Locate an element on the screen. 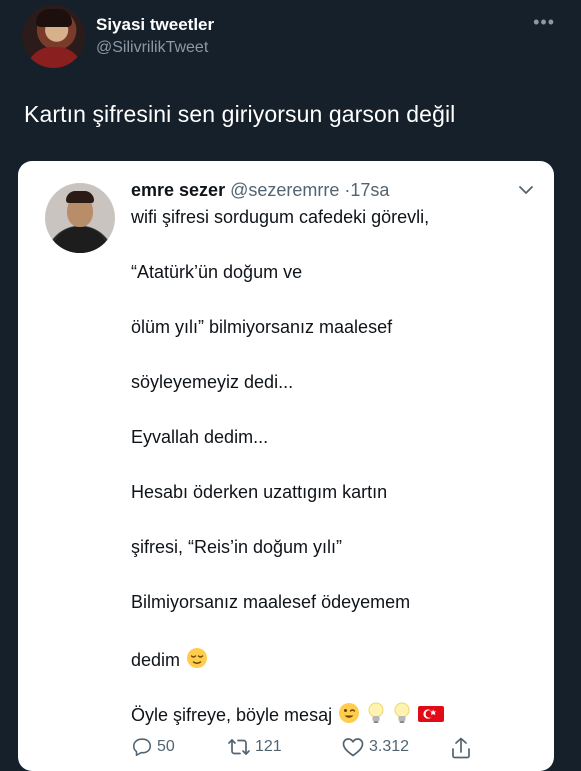  tweet-line: Bilmiyorsanız maalesef ödeyemem is located at coordinates (271, 602).